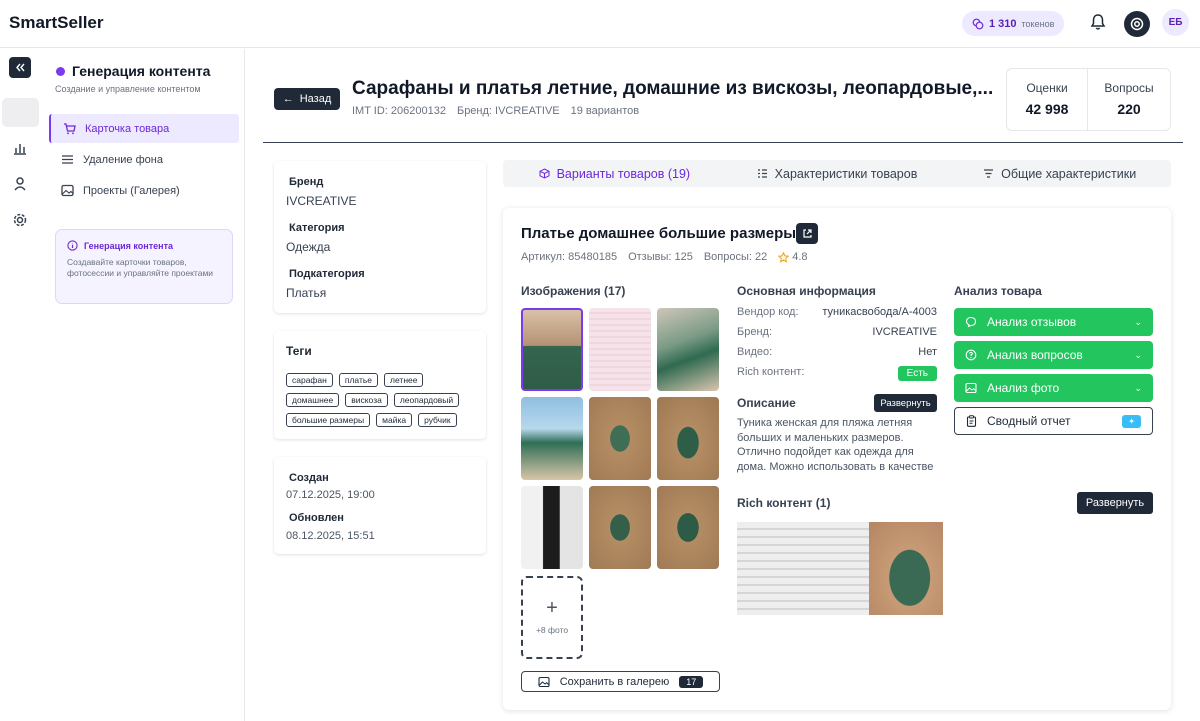  Describe the element at coordinates (660, 257) in the screenshot. I see `reviews-count: Отзывы: 125` at that location.